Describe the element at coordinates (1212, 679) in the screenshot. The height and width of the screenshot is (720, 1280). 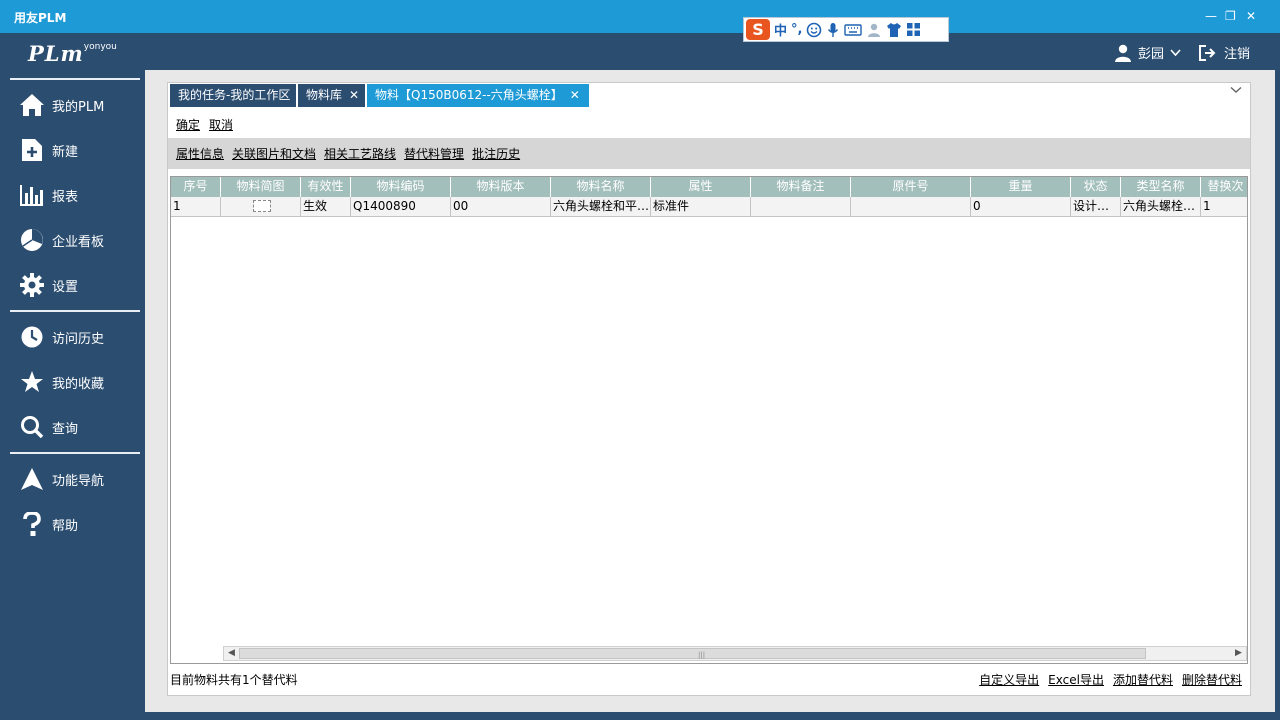
I see `delete-substitute-button: 删除替代料` at that location.